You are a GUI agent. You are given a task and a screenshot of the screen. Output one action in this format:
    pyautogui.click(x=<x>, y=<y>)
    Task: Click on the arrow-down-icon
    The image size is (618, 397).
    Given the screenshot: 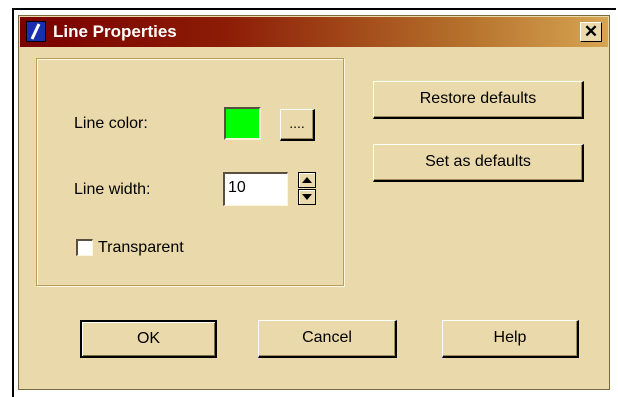 What is the action you would take?
    pyautogui.click(x=307, y=197)
    